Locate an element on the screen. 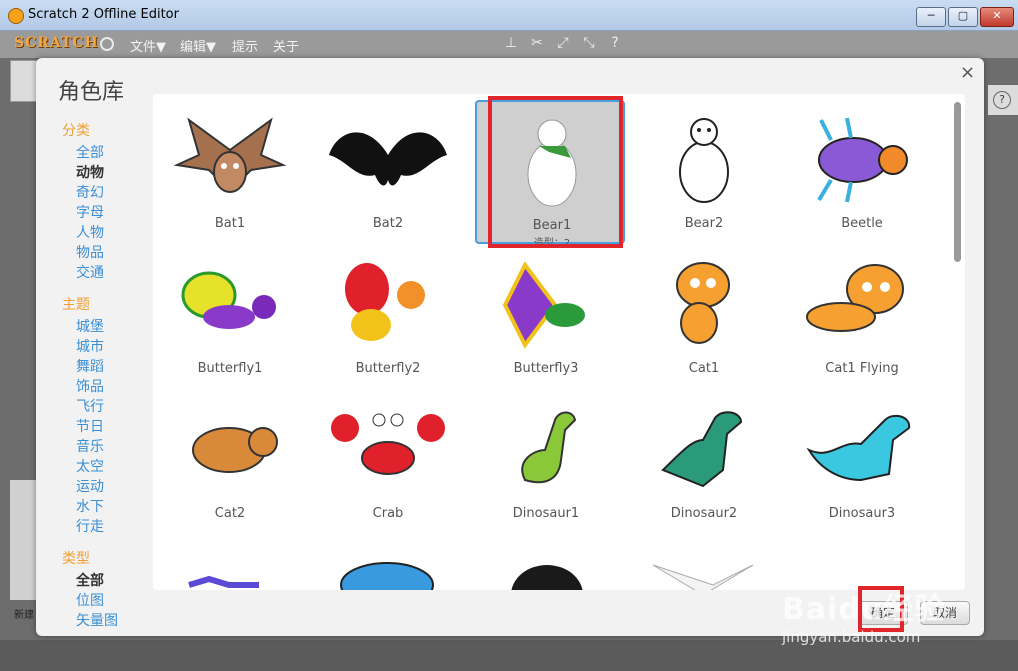 Image resolution: width=1018 pixels, height=671 pixels. sprite-tile-dinosaur1: Dinosaur1 is located at coordinates (546, 462).